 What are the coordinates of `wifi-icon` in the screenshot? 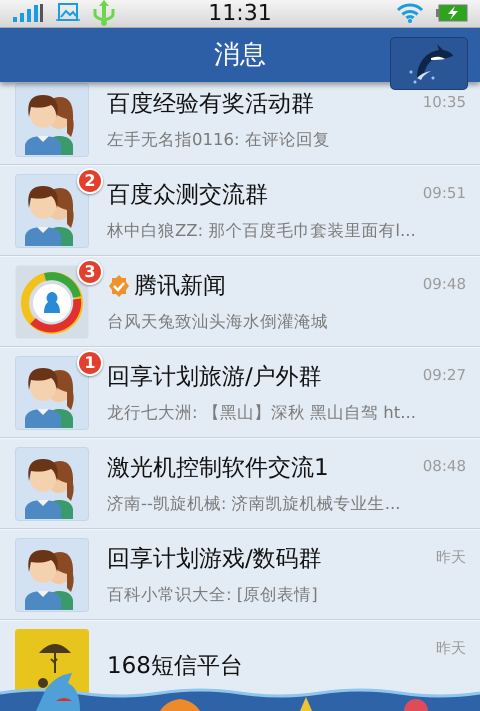 It's located at (410, 13).